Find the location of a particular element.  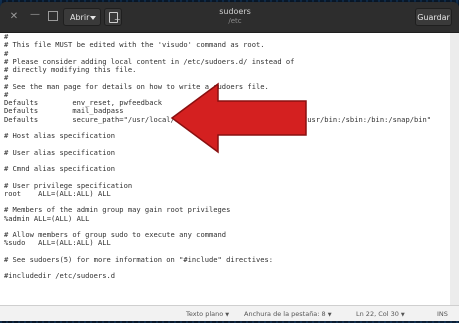

red-arrow-annotation is located at coordinates (238, 118).